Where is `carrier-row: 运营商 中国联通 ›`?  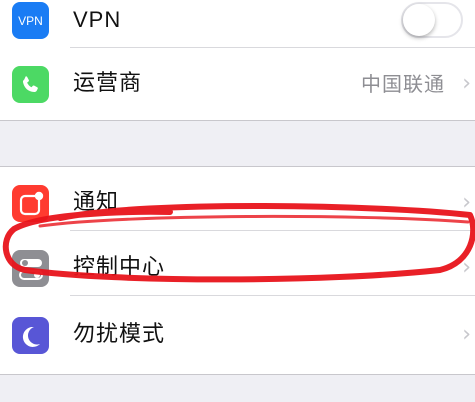
carrier-row: 运营商 中国联通 › is located at coordinates (237, 84).